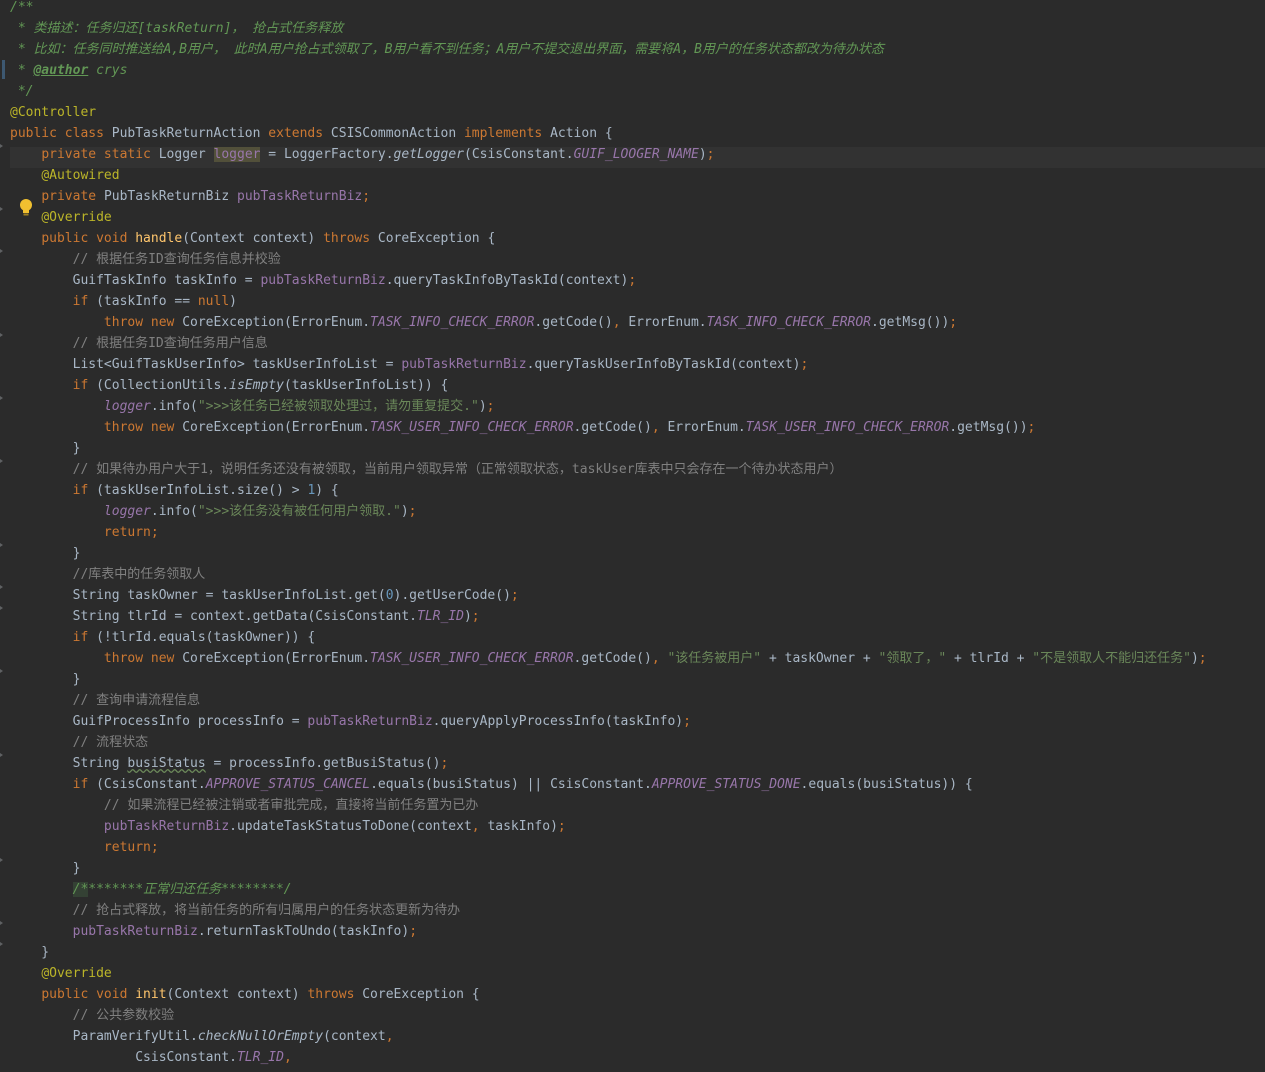 This screenshot has height=1072, width=1265. Describe the element at coordinates (389, 1036) in the screenshot. I see `code-token: ,` at that location.